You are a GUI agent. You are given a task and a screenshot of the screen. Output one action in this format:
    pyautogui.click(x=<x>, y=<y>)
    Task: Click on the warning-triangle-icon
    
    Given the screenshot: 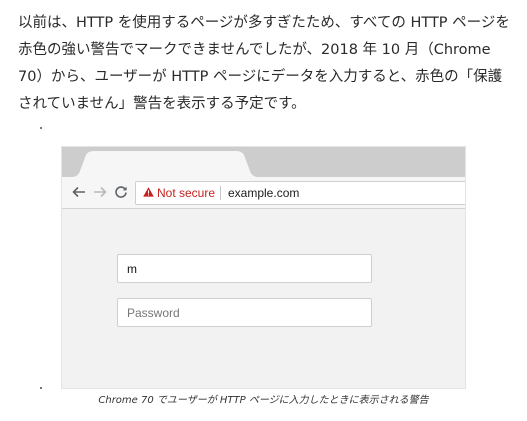 What is the action you would take?
    pyautogui.click(x=148, y=192)
    